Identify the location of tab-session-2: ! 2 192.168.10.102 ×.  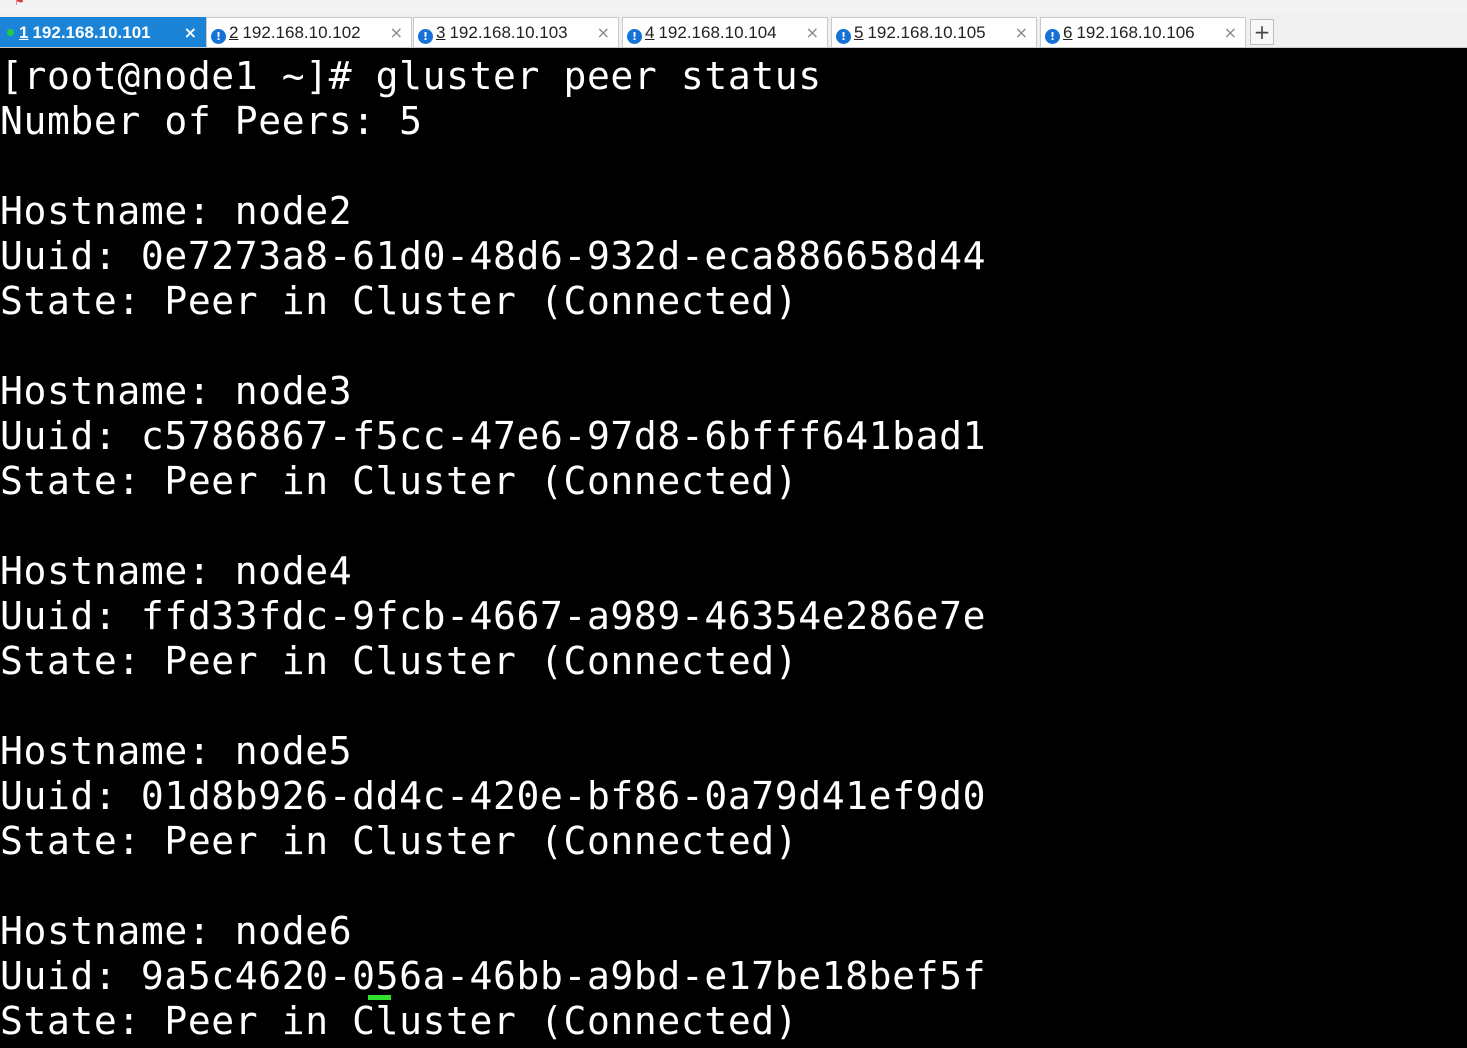
(309, 32).